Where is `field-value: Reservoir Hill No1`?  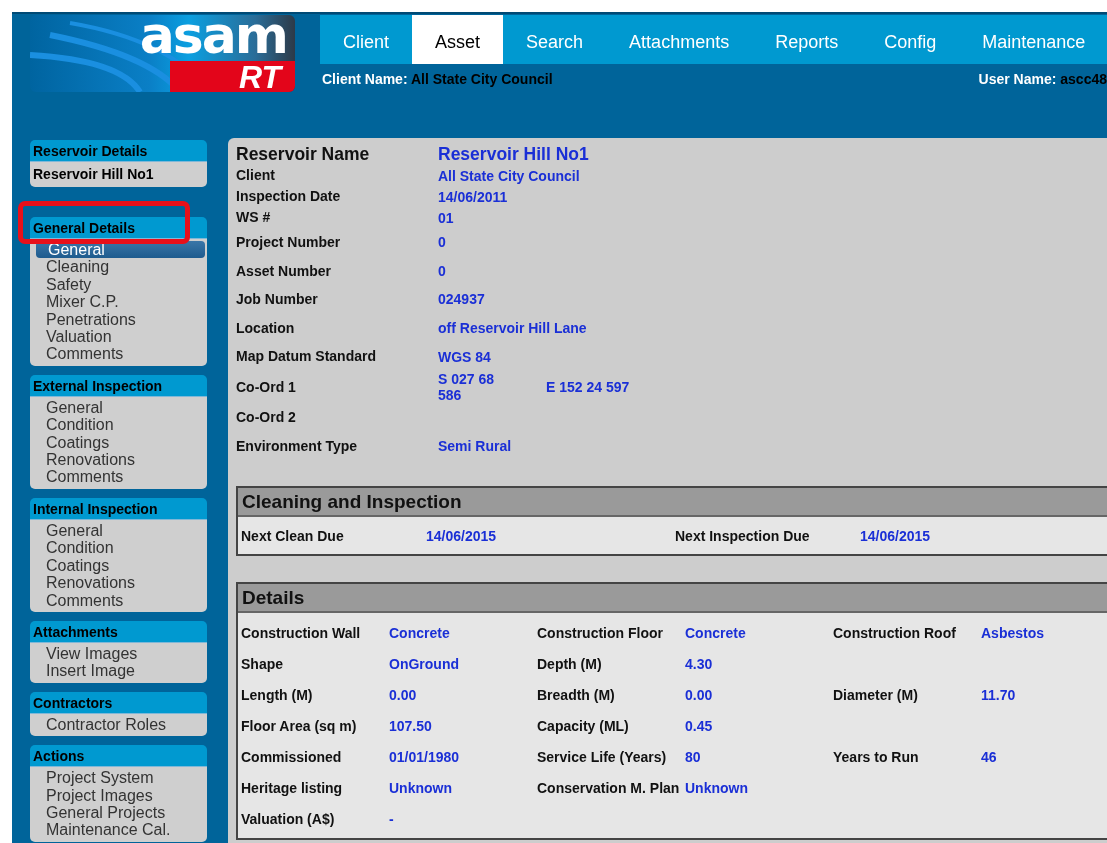 field-value: Reservoir Hill No1 is located at coordinates (514, 154).